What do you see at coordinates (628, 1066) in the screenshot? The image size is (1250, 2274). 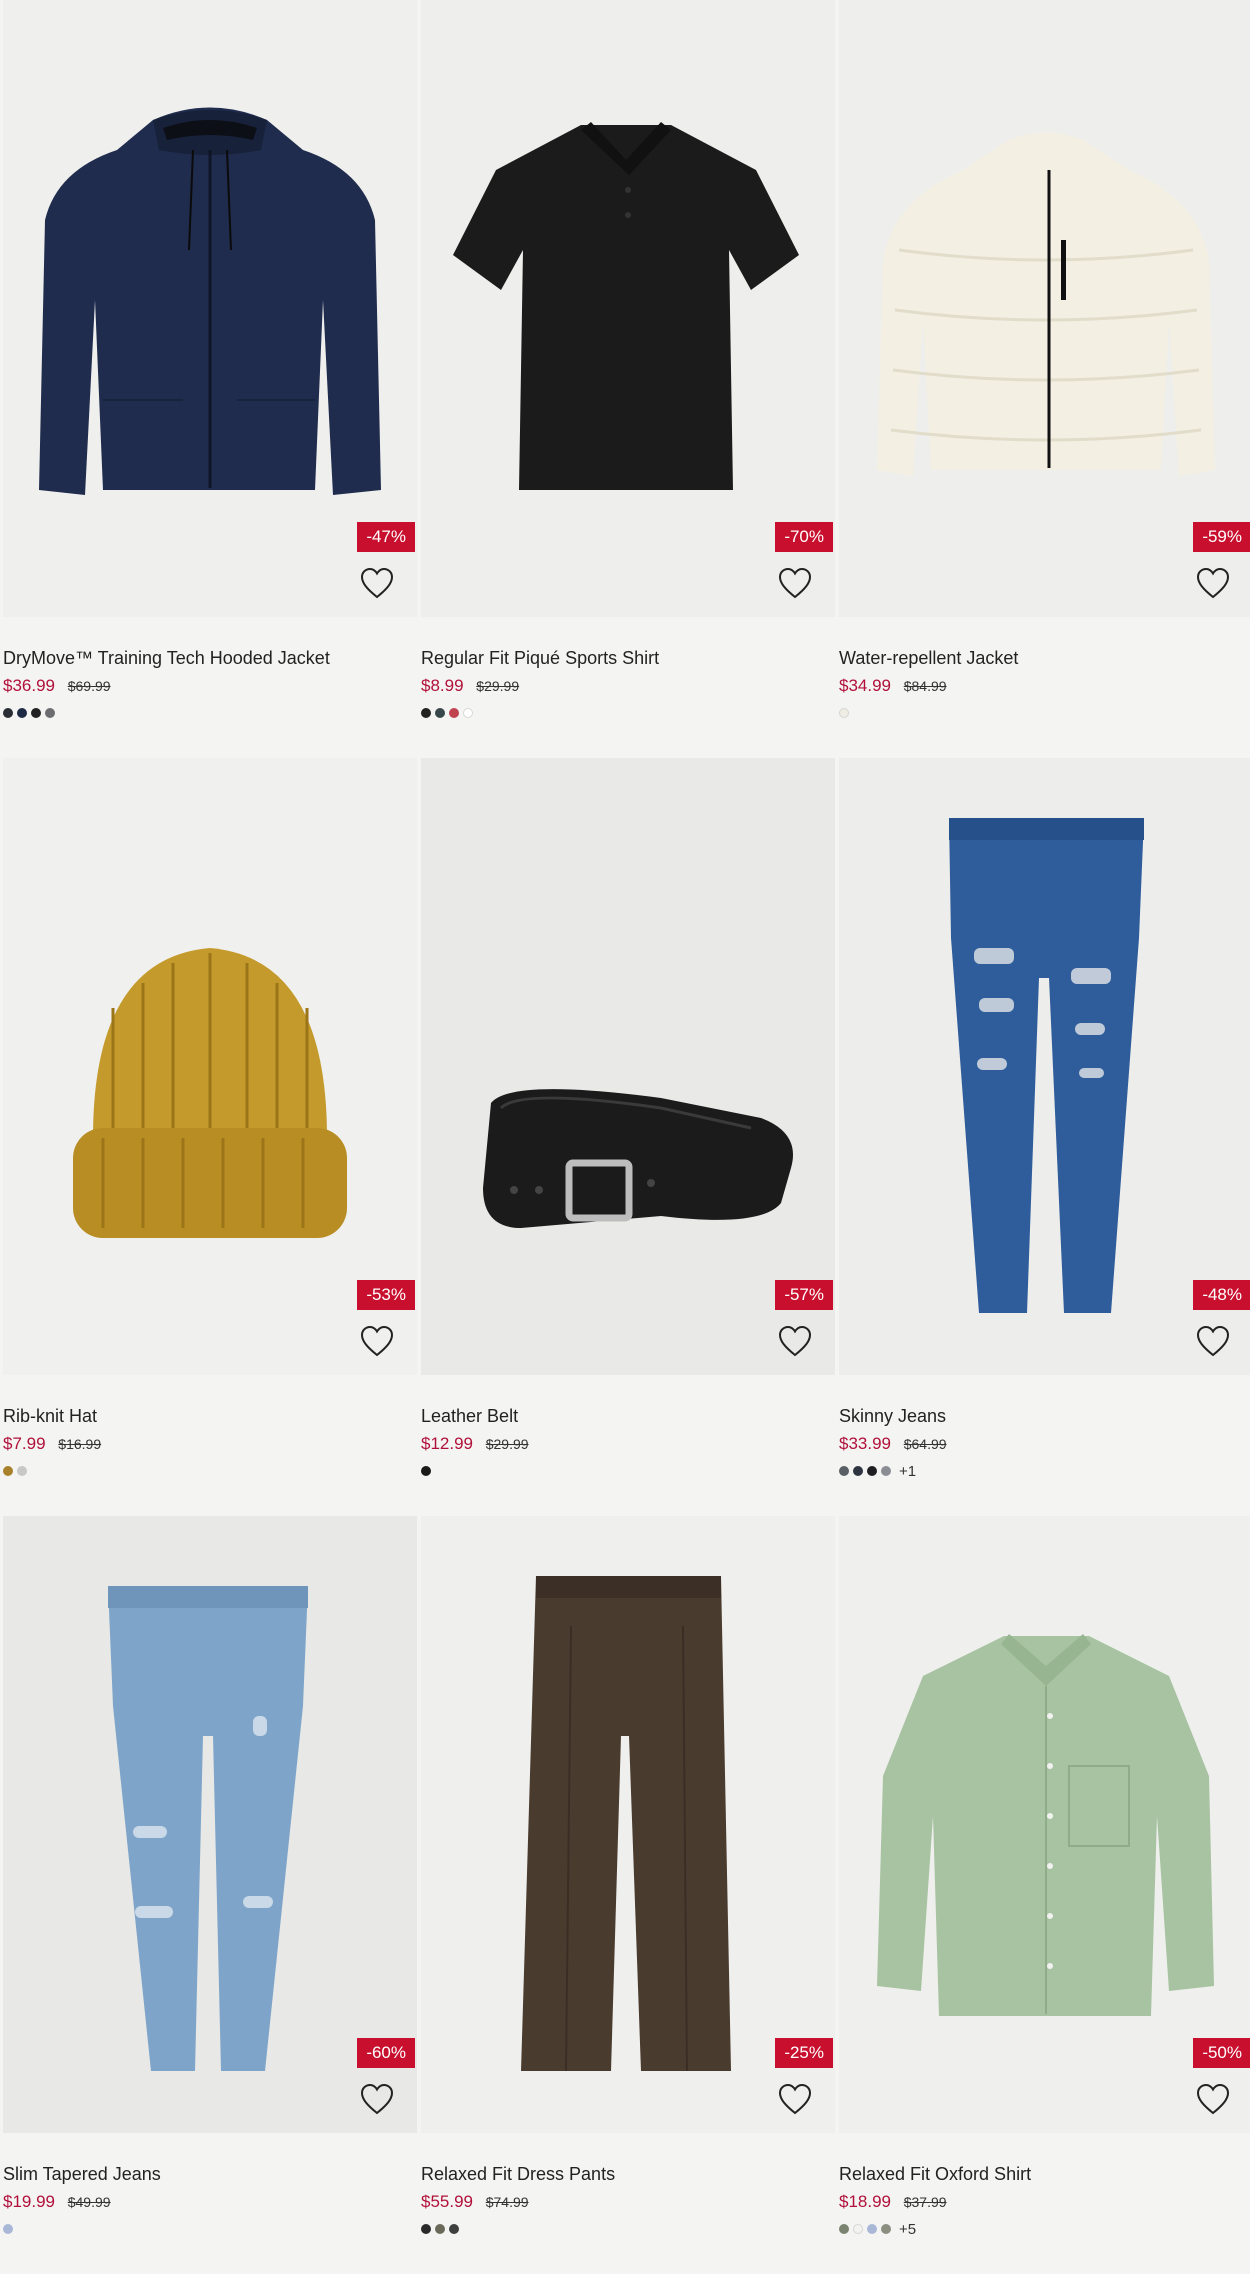 I see `product-image: -57%` at bounding box center [628, 1066].